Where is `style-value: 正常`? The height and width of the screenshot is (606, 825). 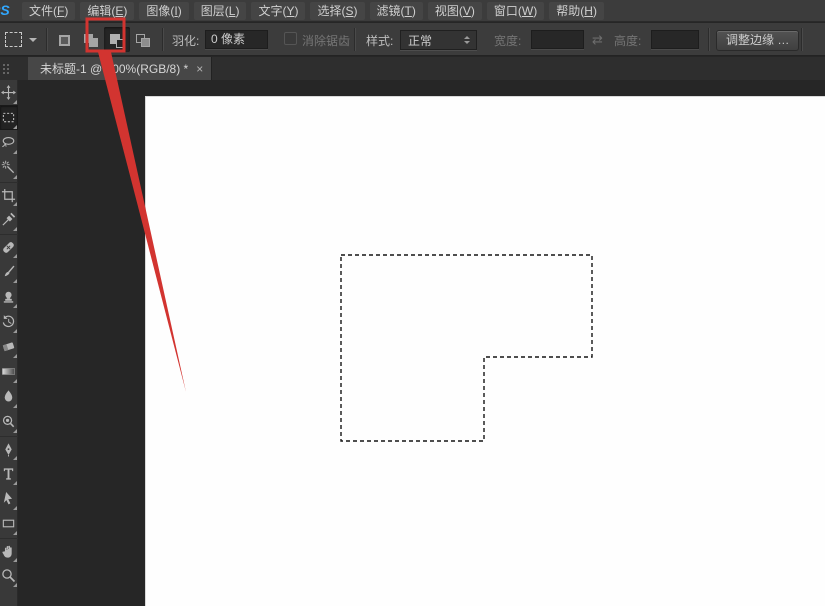 style-value: 正常 is located at coordinates (420, 40).